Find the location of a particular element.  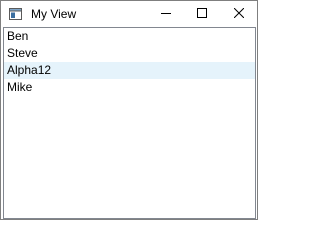

list-item-ben: Ben is located at coordinates (129, 36).